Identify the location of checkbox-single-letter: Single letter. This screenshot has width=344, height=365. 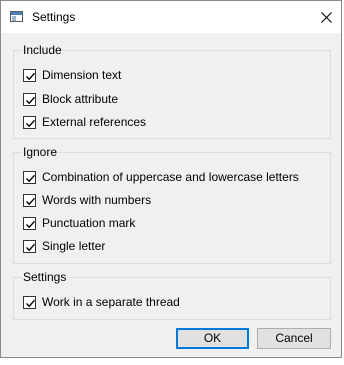
(64, 246).